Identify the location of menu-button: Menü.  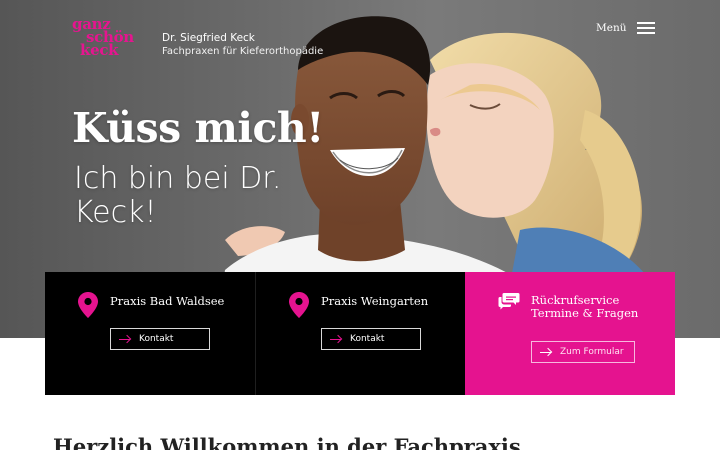
(625, 28).